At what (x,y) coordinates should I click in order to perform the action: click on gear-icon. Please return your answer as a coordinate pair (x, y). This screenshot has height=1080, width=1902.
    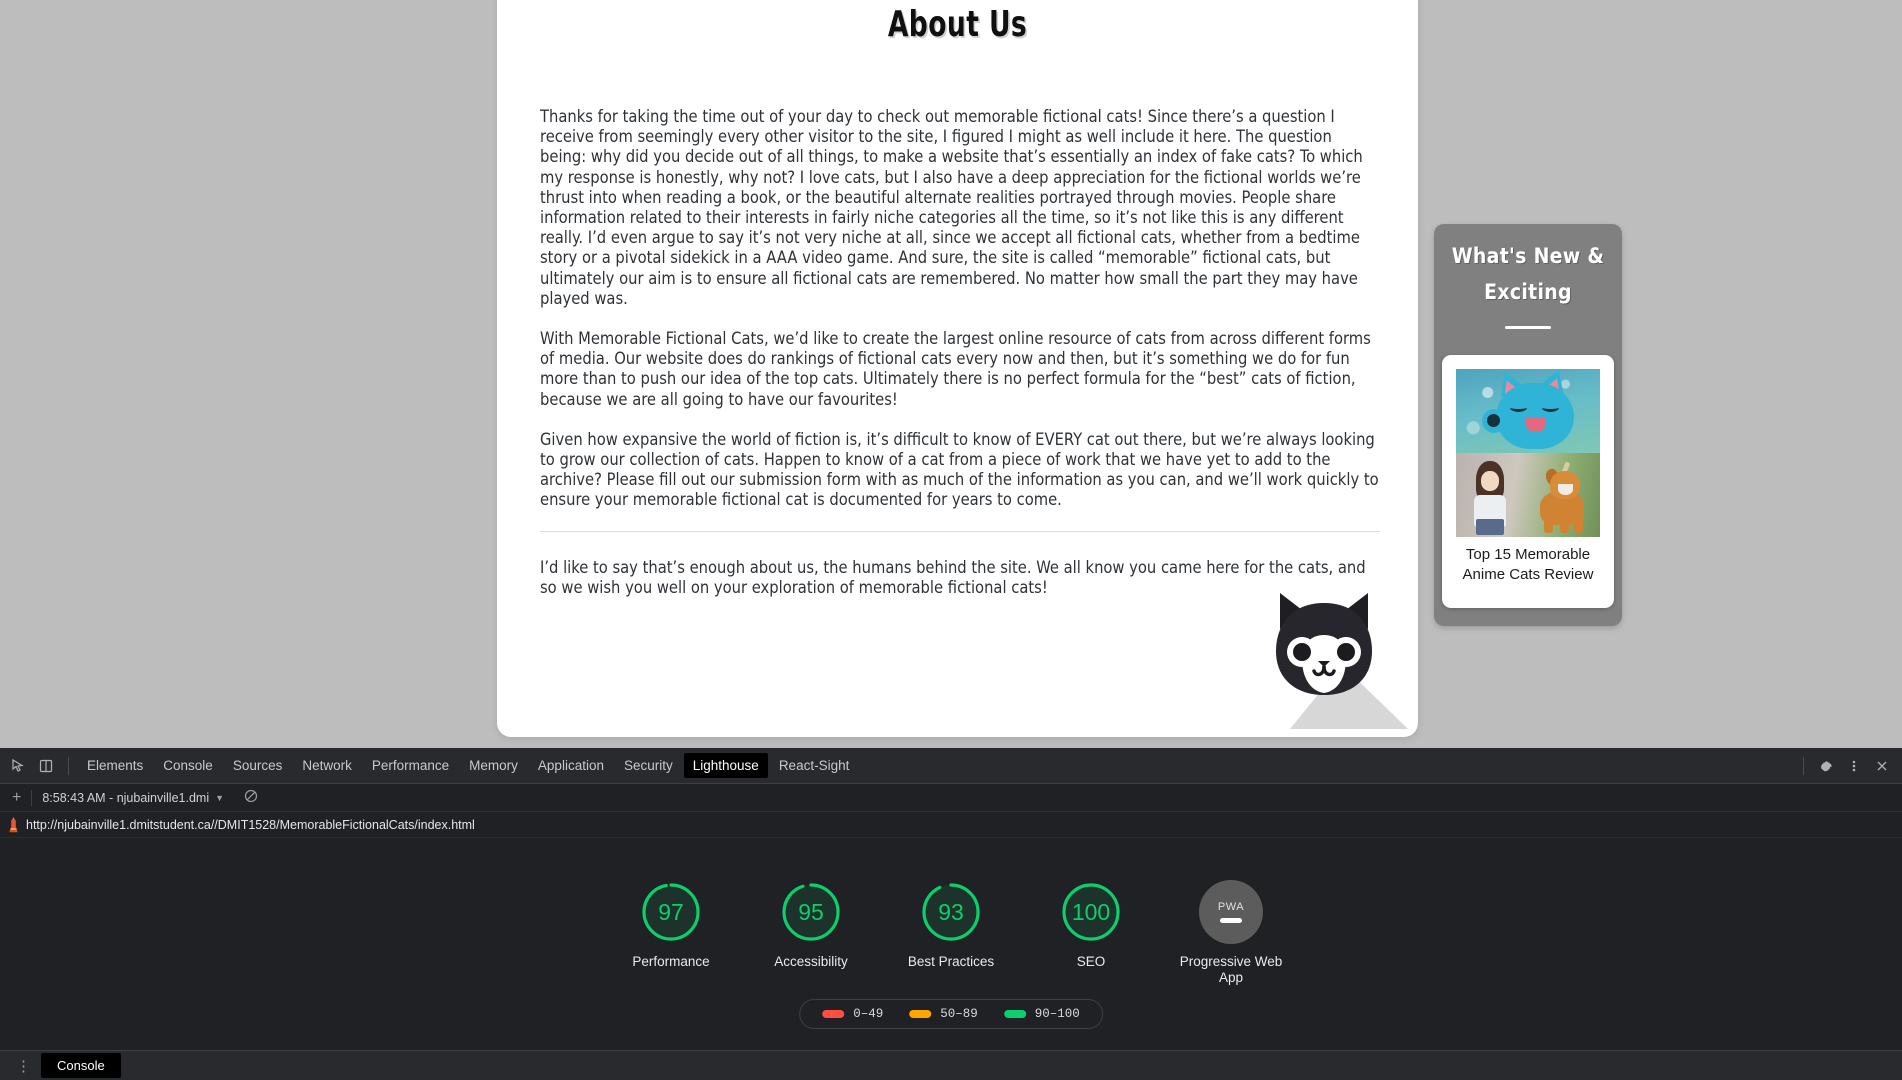
    Looking at the image, I should click on (1826, 766).